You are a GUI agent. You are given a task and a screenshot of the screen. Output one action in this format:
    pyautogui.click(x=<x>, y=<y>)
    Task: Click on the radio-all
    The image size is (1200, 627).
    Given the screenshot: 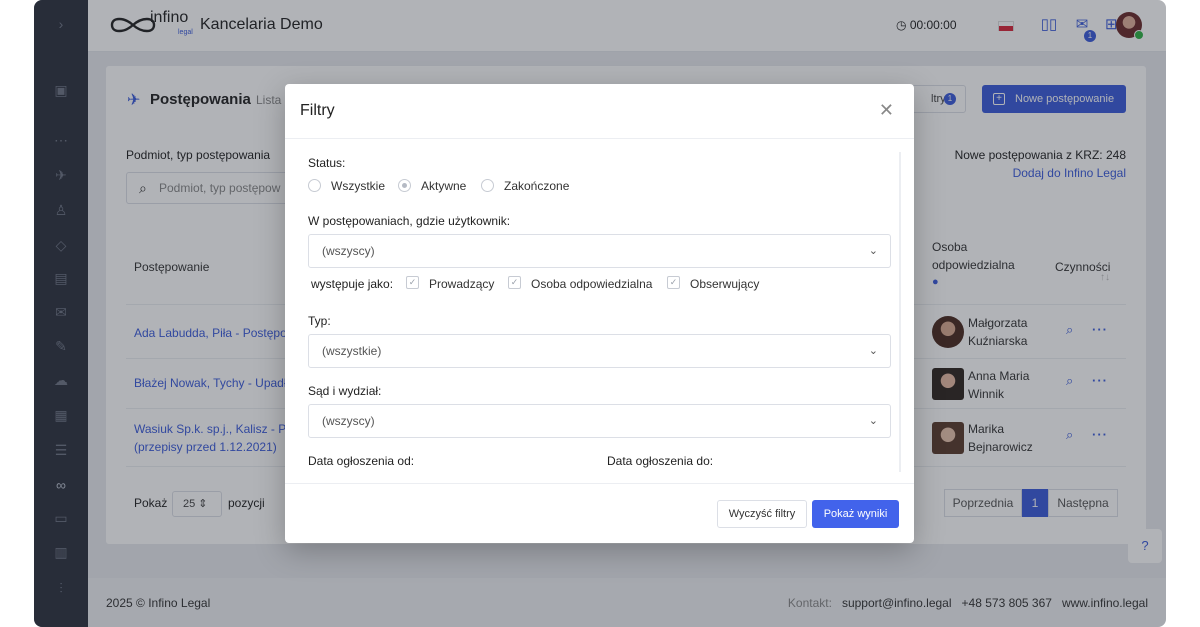 What is the action you would take?
    pyautogui.click(x=314, y=185)
    